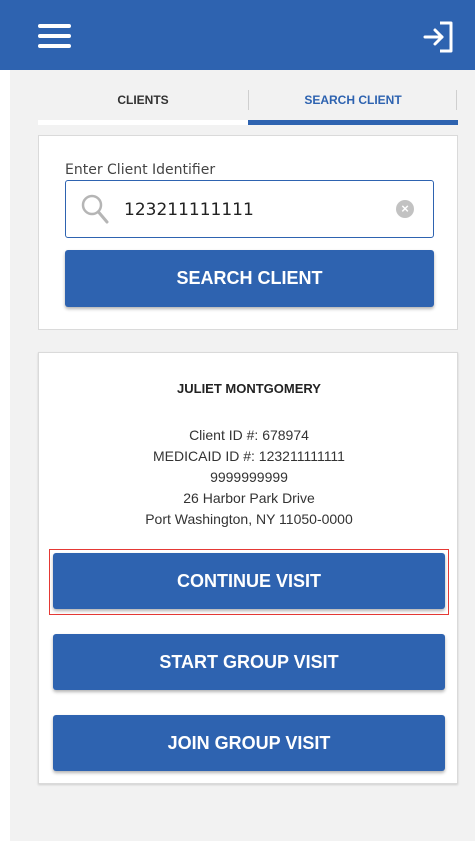  What do you see at coordinates (143, 102) in the screenshot?
I see `tab-clients: CLIENTS` at bounding box center [143, 102].